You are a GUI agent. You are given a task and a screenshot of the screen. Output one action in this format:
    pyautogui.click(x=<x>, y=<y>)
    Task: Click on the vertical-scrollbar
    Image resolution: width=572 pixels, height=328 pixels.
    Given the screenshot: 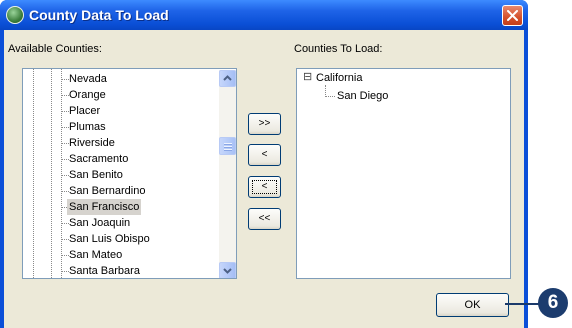 What is the action you would take?
    pyautogui.click(x=227, y=174)
    